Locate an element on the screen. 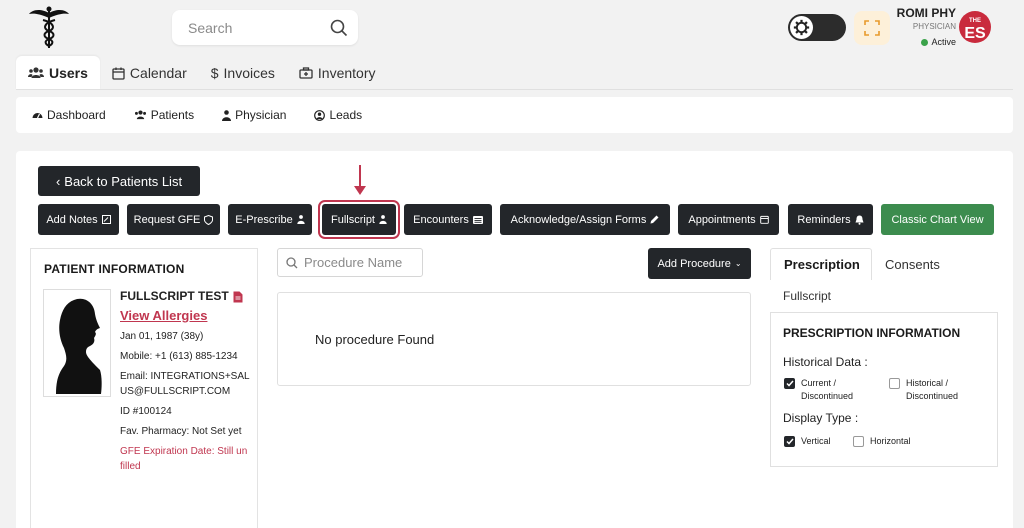 Image resolution: width=1024 pixels, height=528 pixels. add-procedure-button: Add Procedure ⌄ is located at coordinates (699, 263).